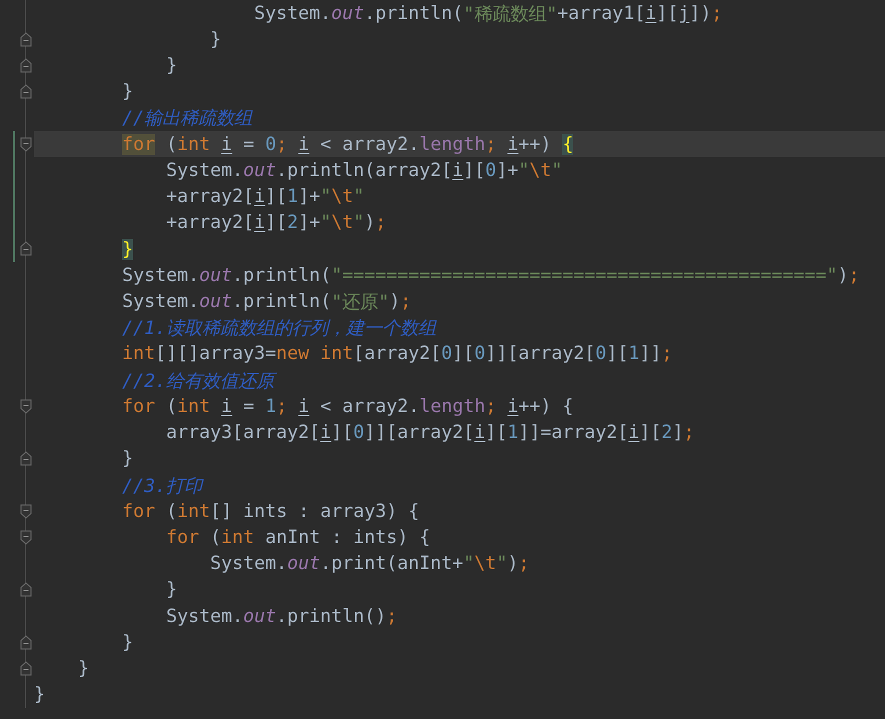  Describe the element at coordinates (488, 14) in the screenshot. I see `code-line: System.out.println("稀疏数组"+array1[i][j]);` at that location.